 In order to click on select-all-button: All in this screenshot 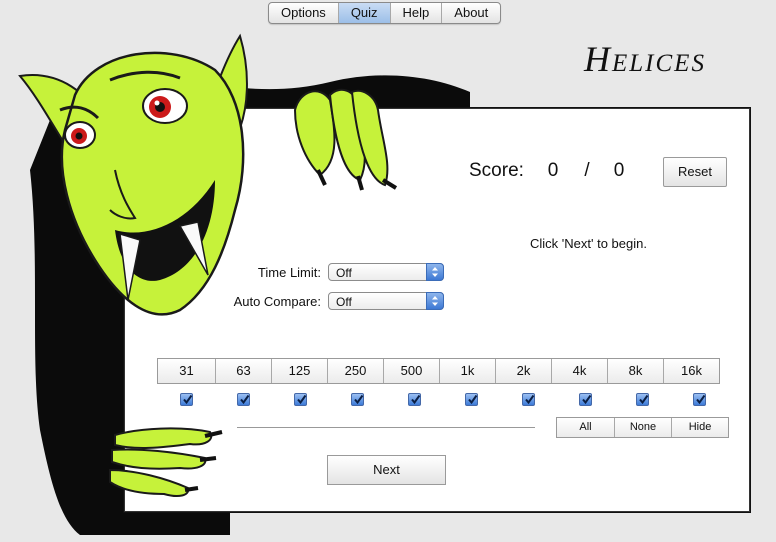, I will do `click(585, 427)`.